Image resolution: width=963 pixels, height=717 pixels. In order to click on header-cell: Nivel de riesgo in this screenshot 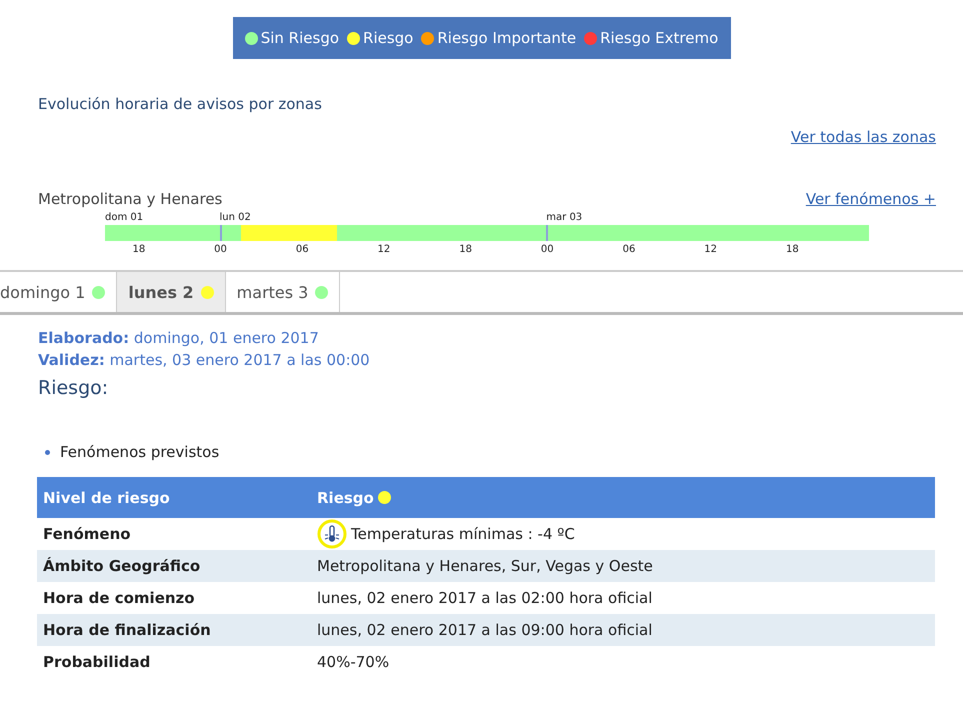, I will do `click(174, 497)`.